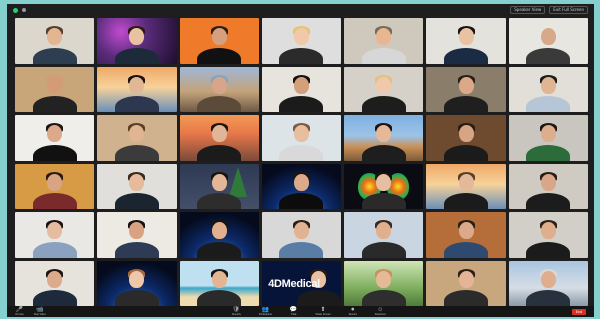 Image resolution: width=600 pixels, height=319 pixels. I want to click on toolbar-label: Security, so click(236, 314).